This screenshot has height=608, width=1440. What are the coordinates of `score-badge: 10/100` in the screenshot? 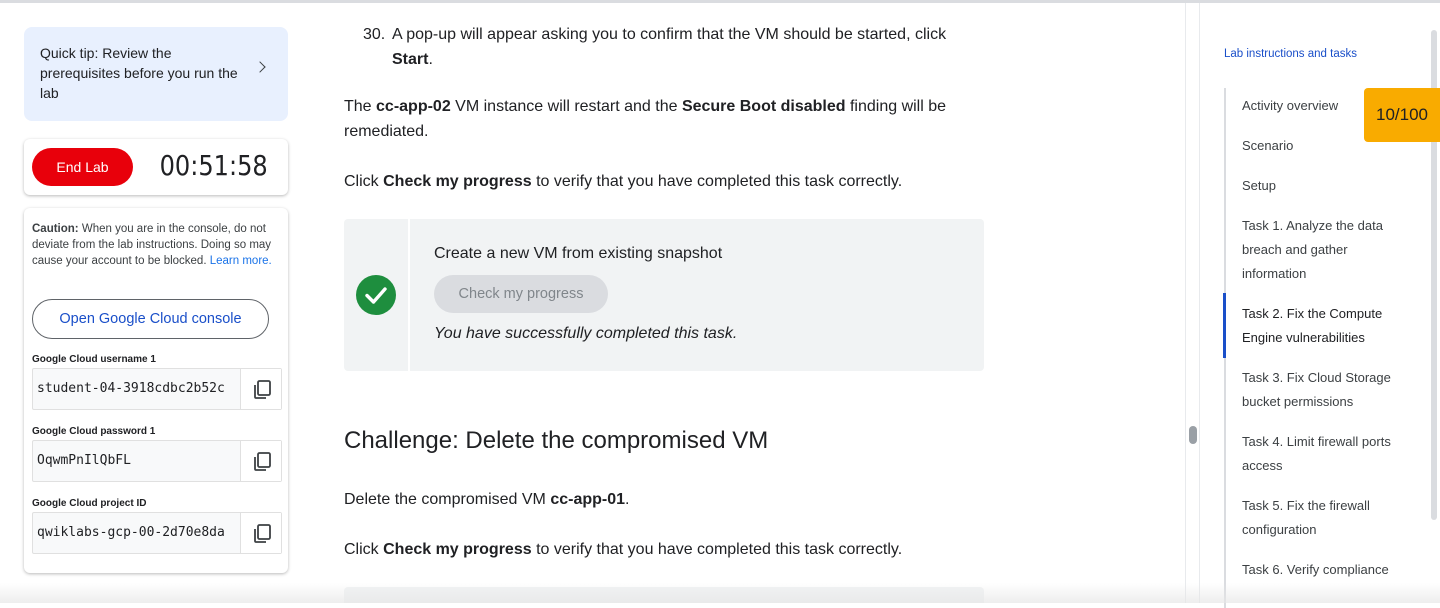 It's located at (1402, 115).